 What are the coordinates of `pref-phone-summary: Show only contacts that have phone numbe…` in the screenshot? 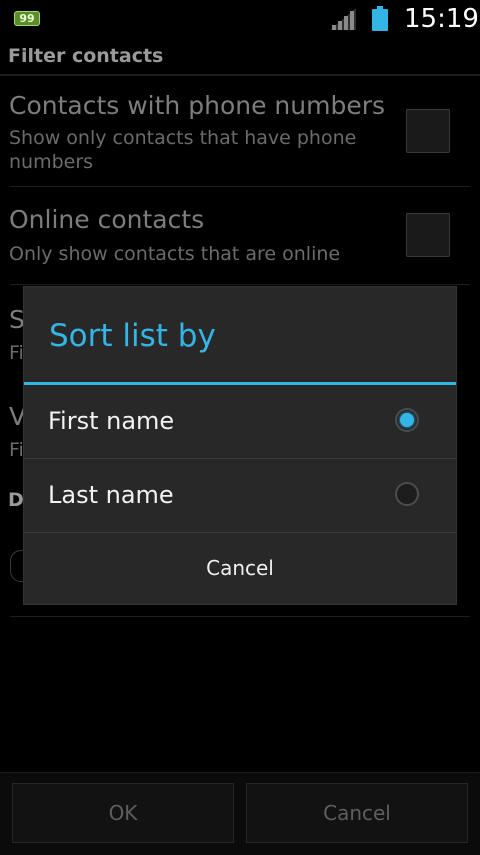 It's located at (183, 150).